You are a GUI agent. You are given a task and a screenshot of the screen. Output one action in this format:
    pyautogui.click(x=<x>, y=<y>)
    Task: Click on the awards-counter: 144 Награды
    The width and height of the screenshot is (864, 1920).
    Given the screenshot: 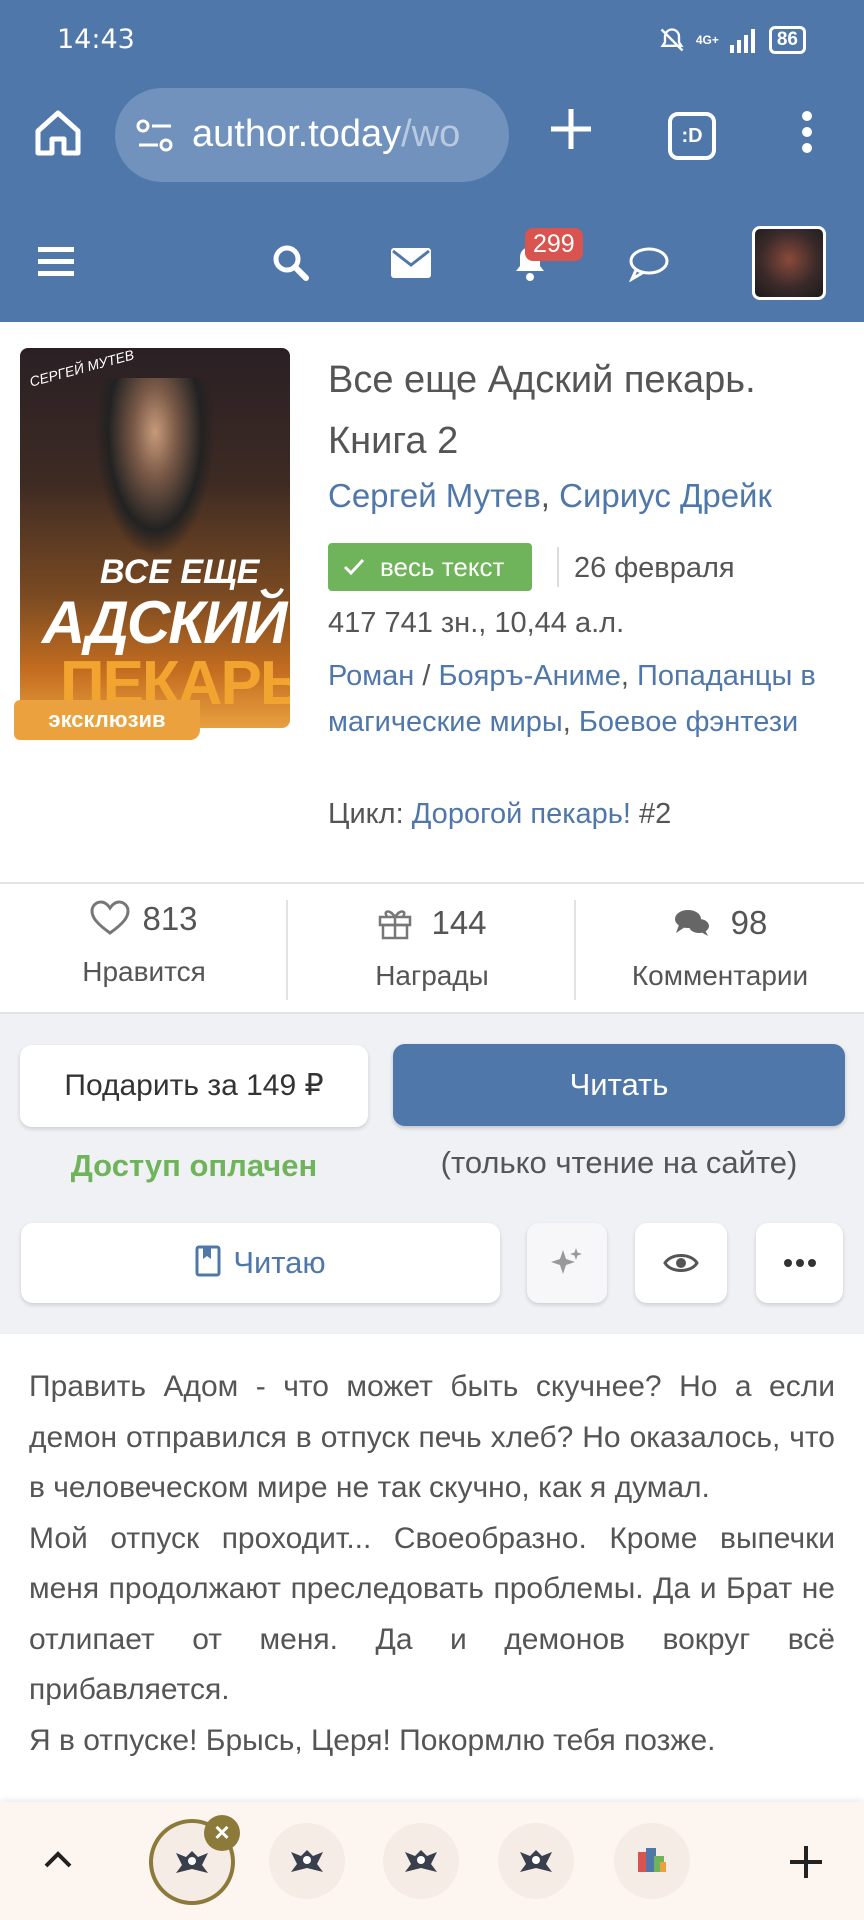 What is the action you would take?
    pyautogui.click(x=432, y=948)
    